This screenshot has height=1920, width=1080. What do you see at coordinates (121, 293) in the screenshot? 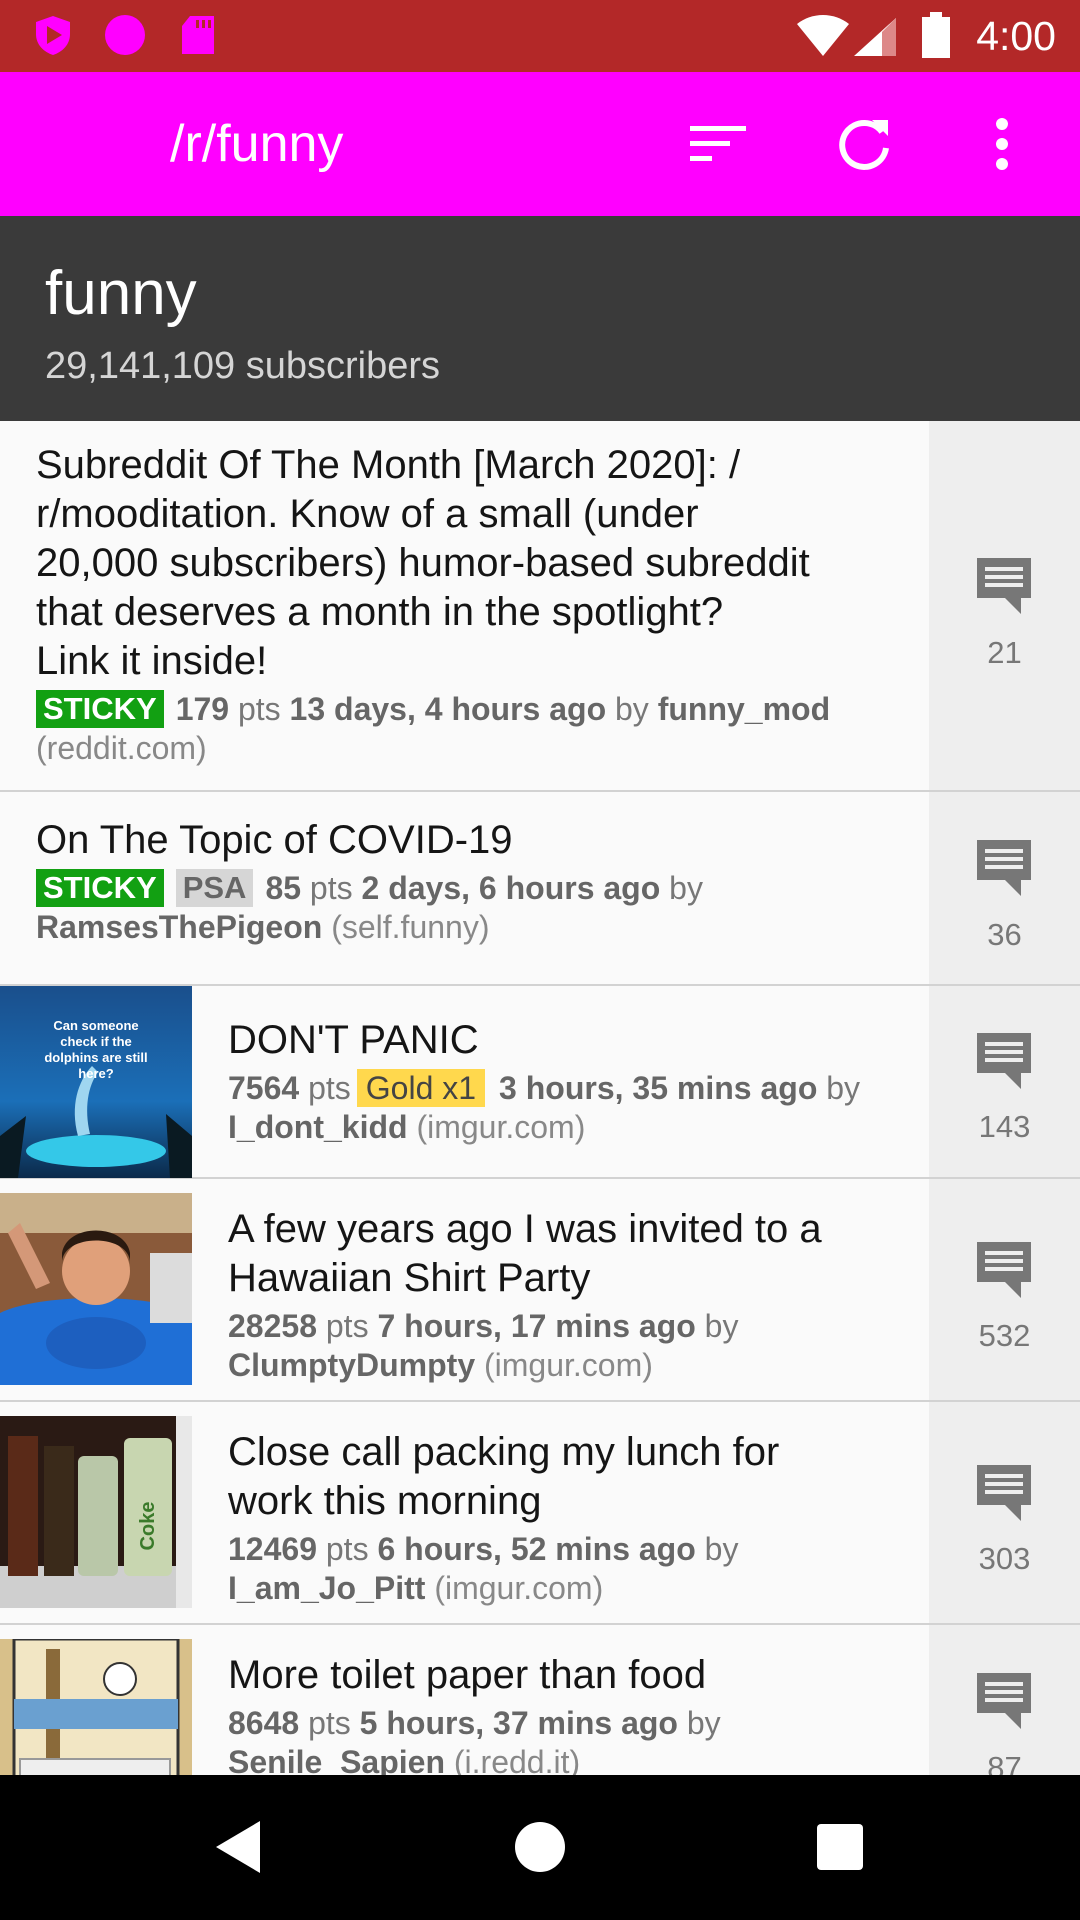
I see `subreddit-name: funny` at bounding box center [121, 293].